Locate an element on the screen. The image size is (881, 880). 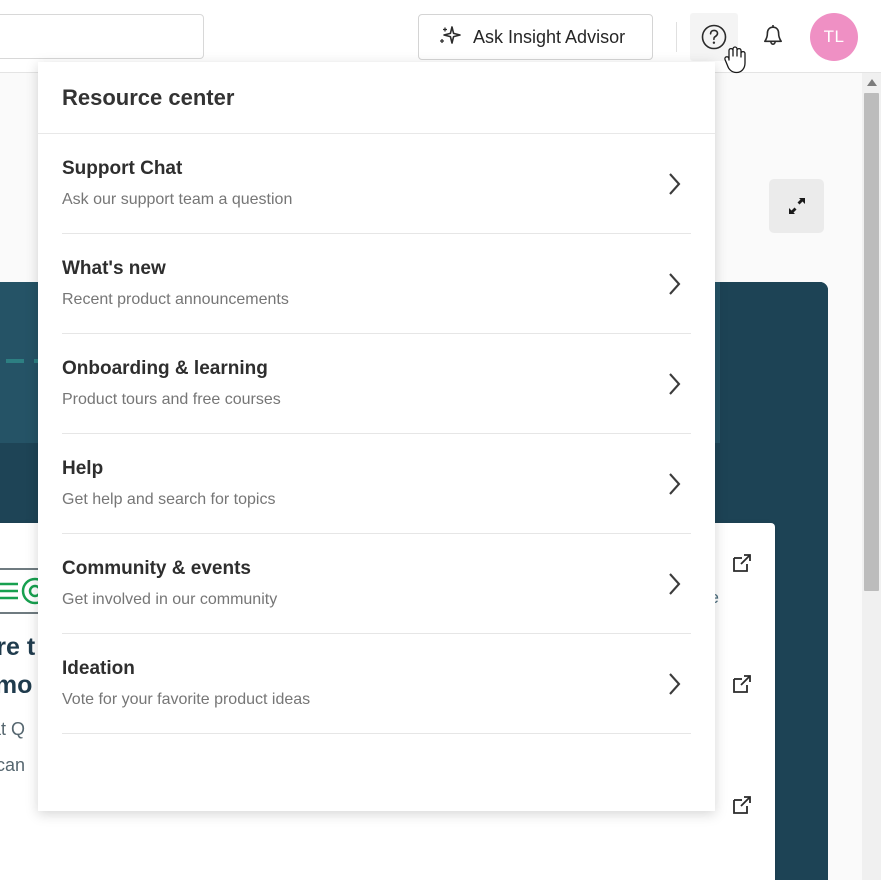
help-button is located at coordinates (714, 37).